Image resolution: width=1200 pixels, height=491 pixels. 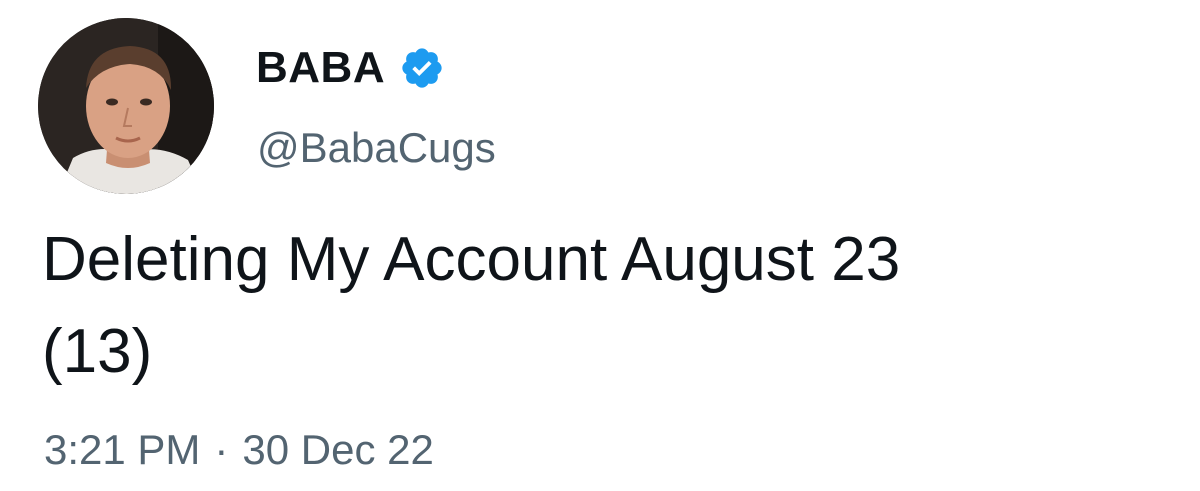 I want to click on avatar, so click(x=126, y=106).